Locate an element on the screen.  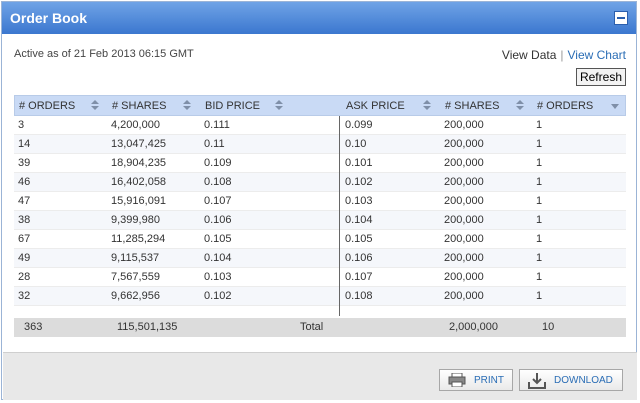
header-orders-bid: # ORDERS is located at coordinates (47, 106).